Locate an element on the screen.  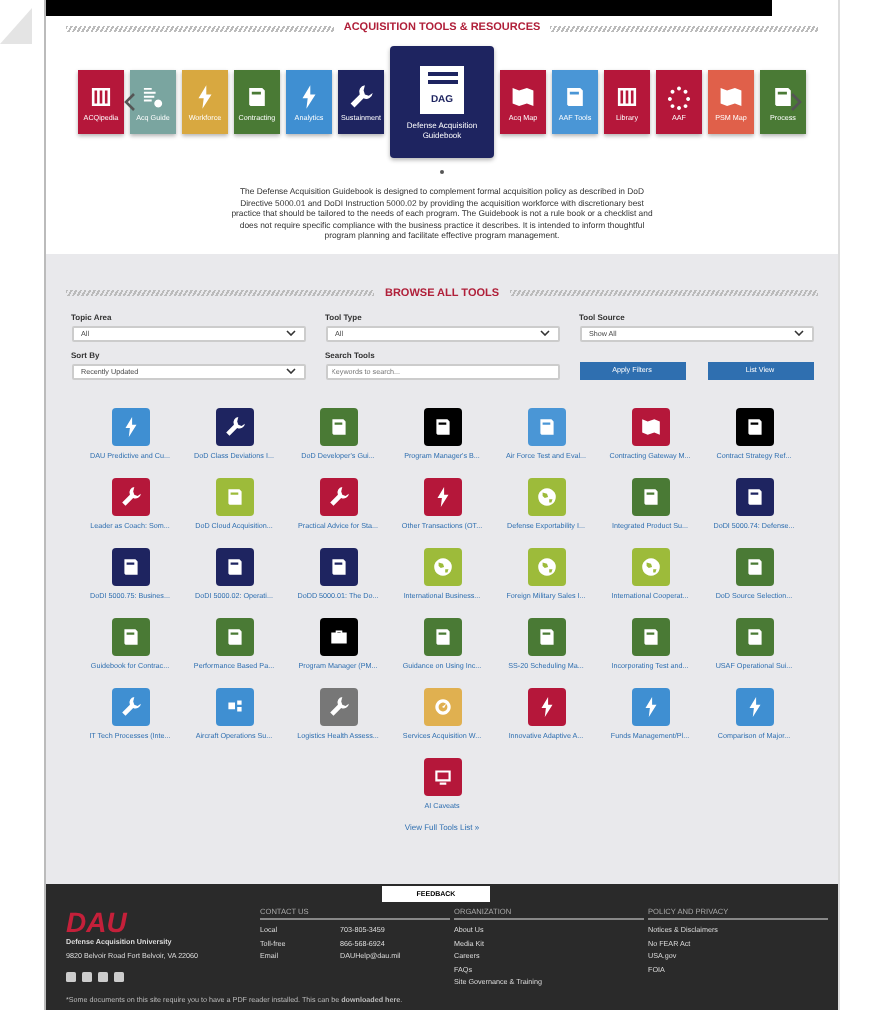
gauge-icon is located at coordinates (442, 706).